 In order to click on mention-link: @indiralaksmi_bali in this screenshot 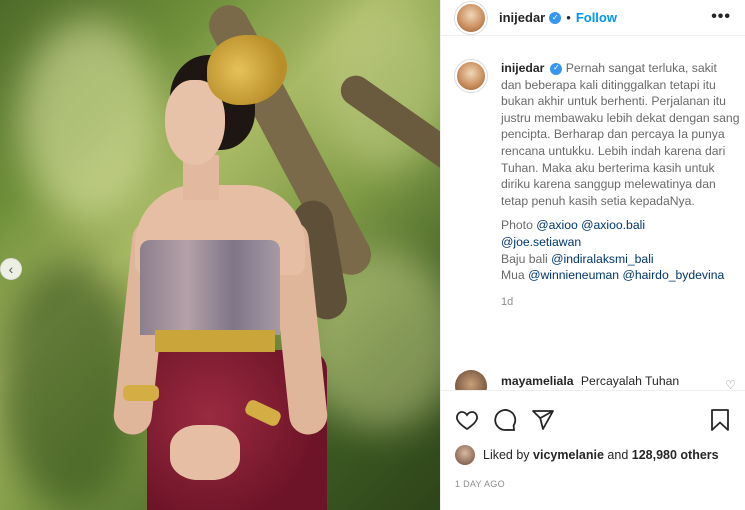, I will do `click(602, 259)`.